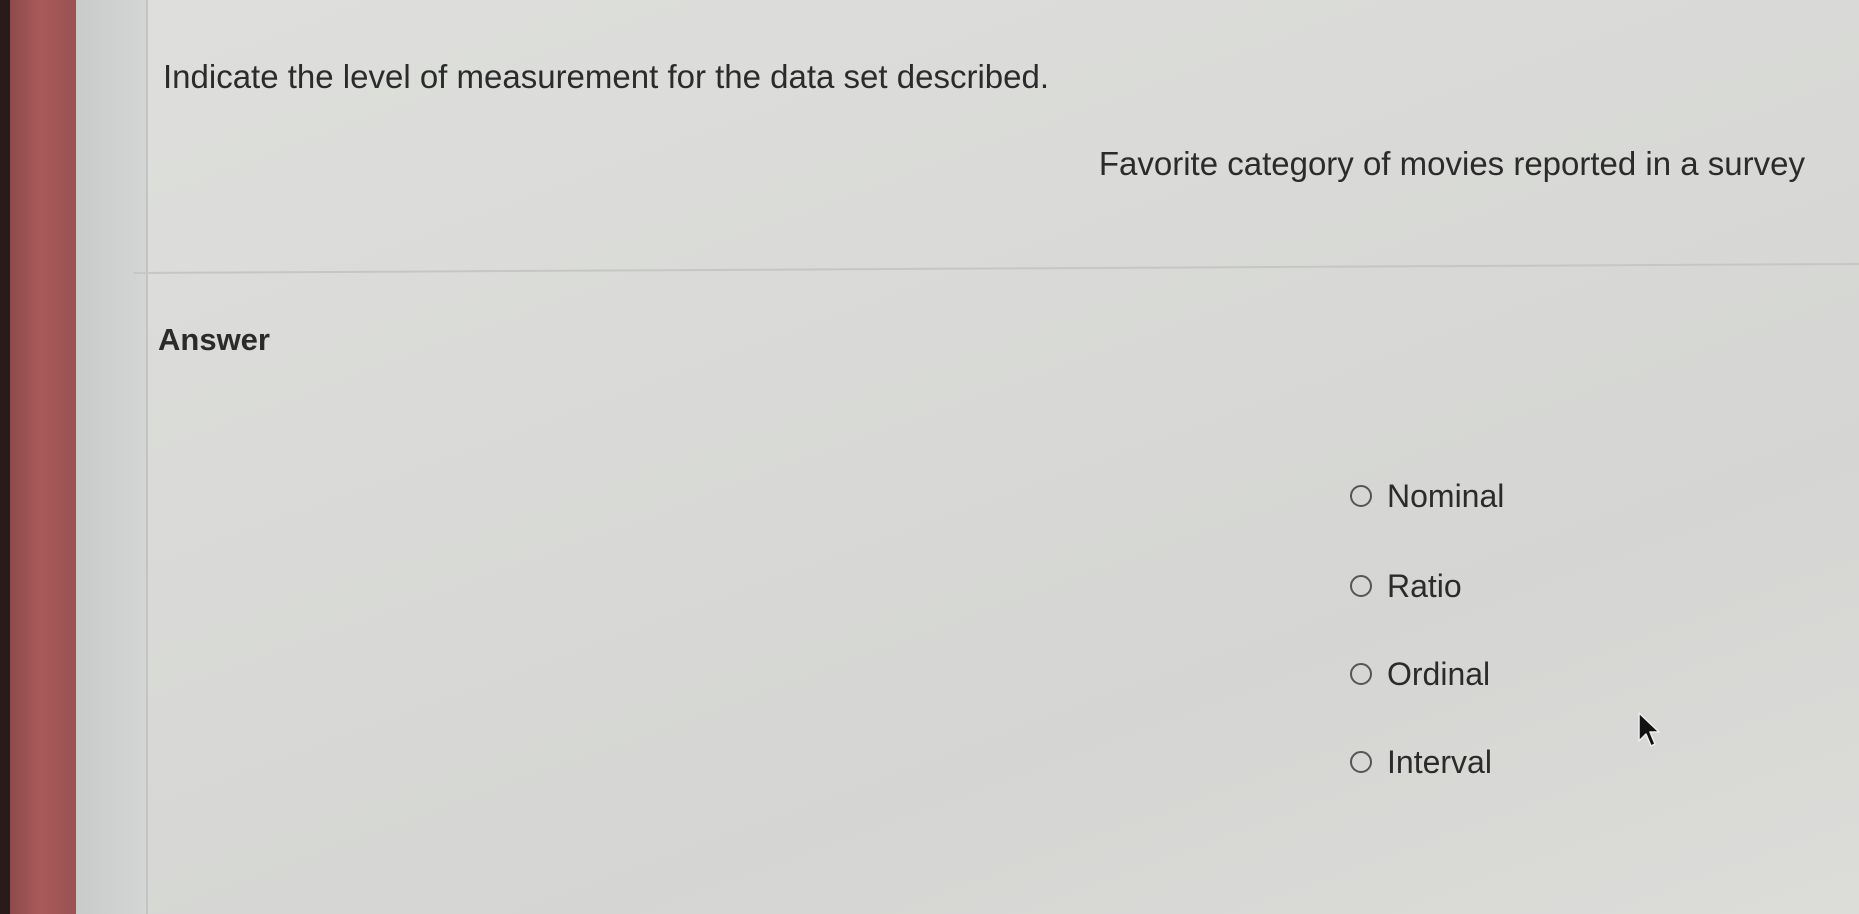 The width and height of the screenshot is (1859, 914). What do you see at coordinates (1445, 496) in the screenshot?
I see `option-label: Nominal` at bounding box center [1445, 496].